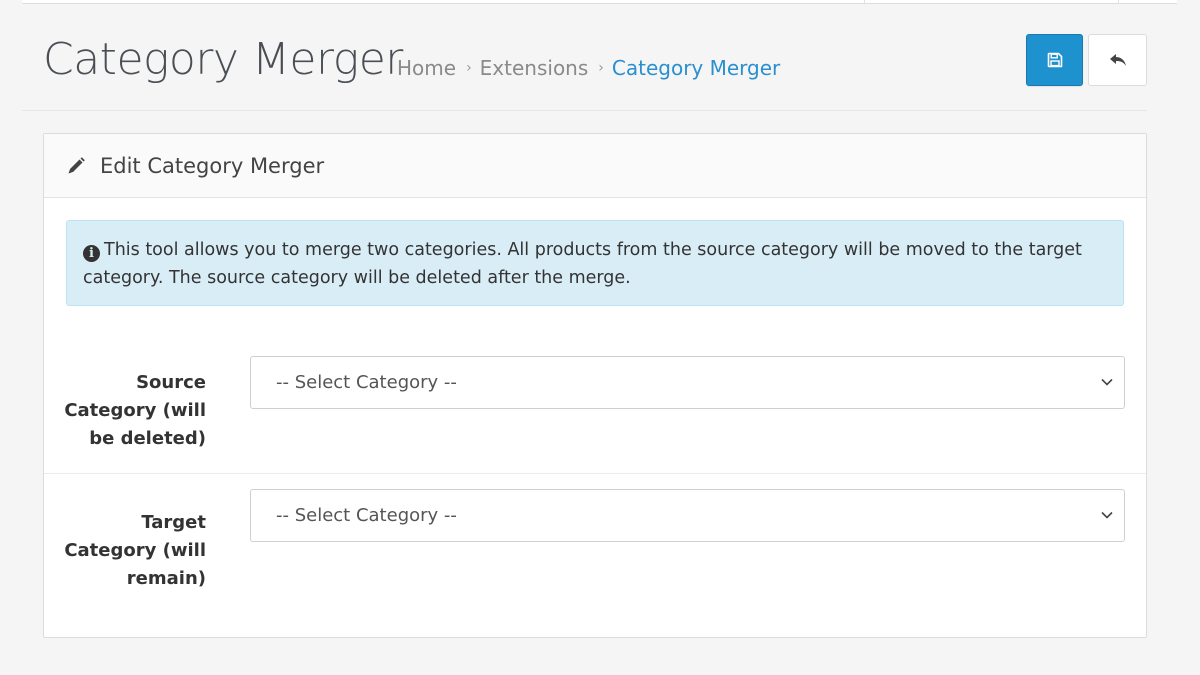 The width and height of the screenshot is (1200, 675). What do you see at coordinates (599, 2) in the screenshot?
I see `top-navbar` at bounding box center [599, 2].